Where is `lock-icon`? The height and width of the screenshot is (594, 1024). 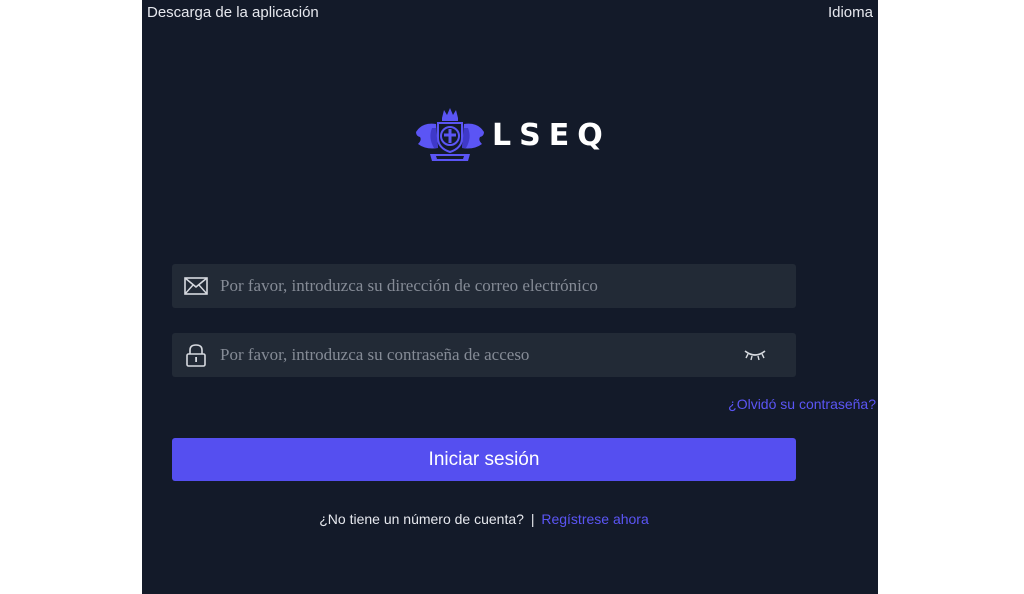 lock-icon is located at coordinates (196, 355).